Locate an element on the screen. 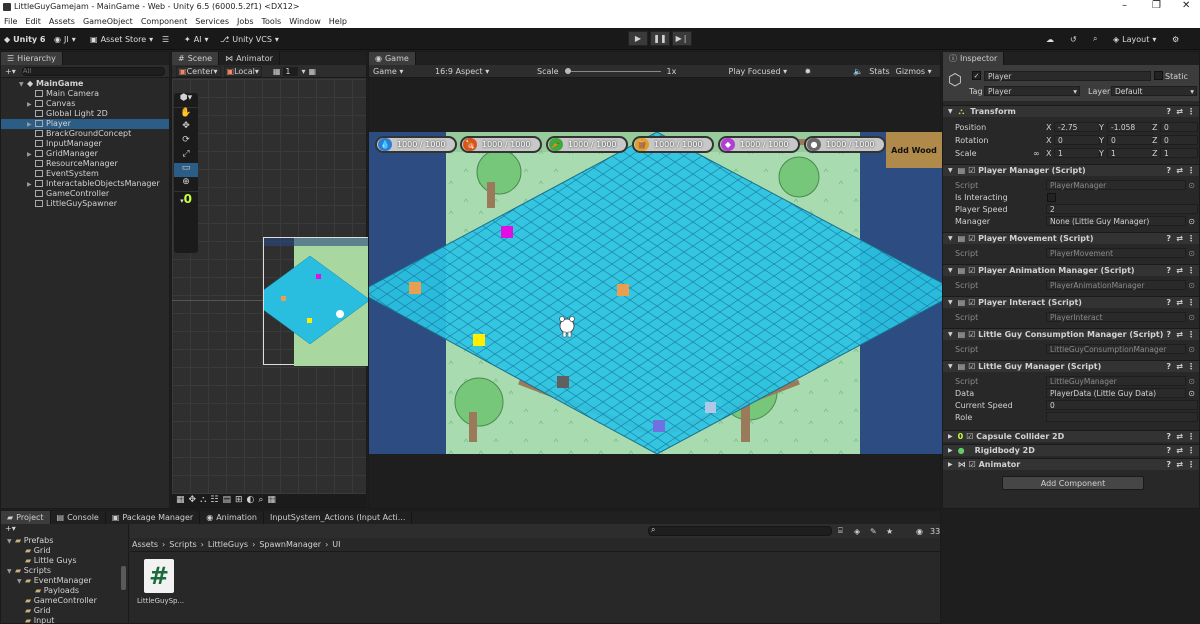  snap-icon: ⊞ is located at coordinates (239, 501).